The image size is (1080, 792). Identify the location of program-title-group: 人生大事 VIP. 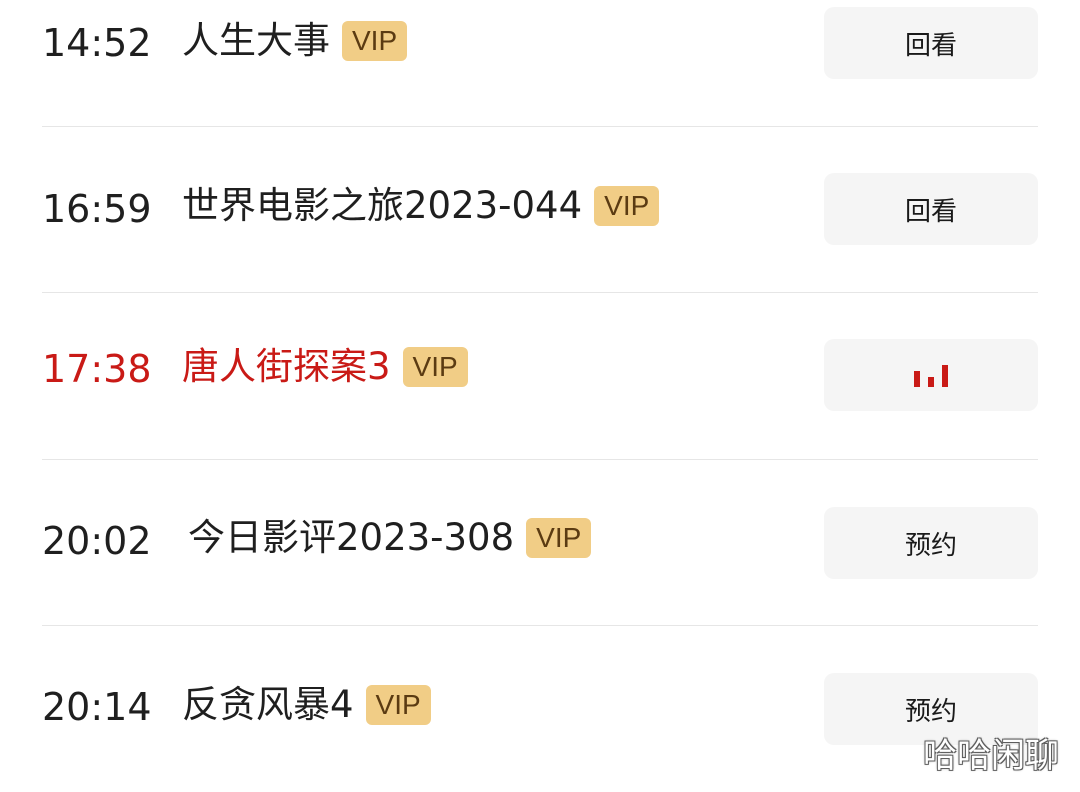
(295, 41).